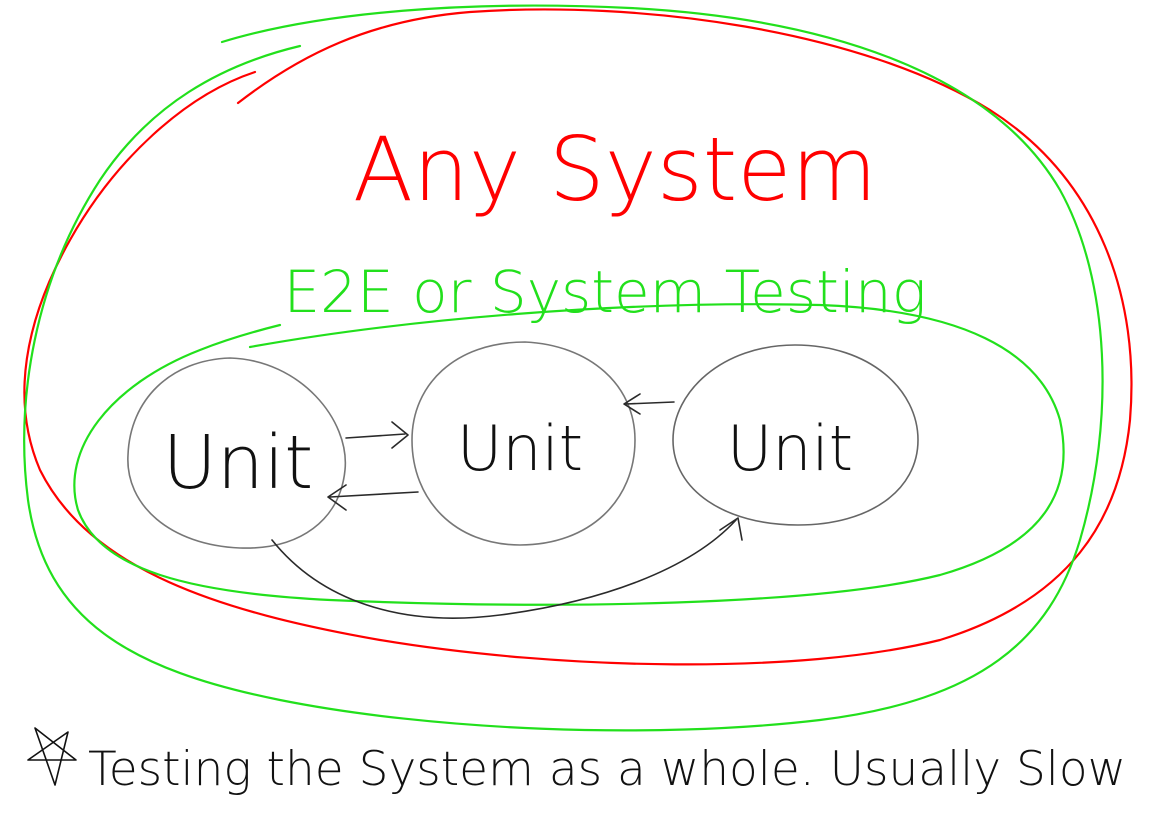 This screenshot has height=824, width=1150. What do you see at coordinates (520, 448) in the screenshot?
I see `unit-label-2: Unit` at bounding box center [520, 448].